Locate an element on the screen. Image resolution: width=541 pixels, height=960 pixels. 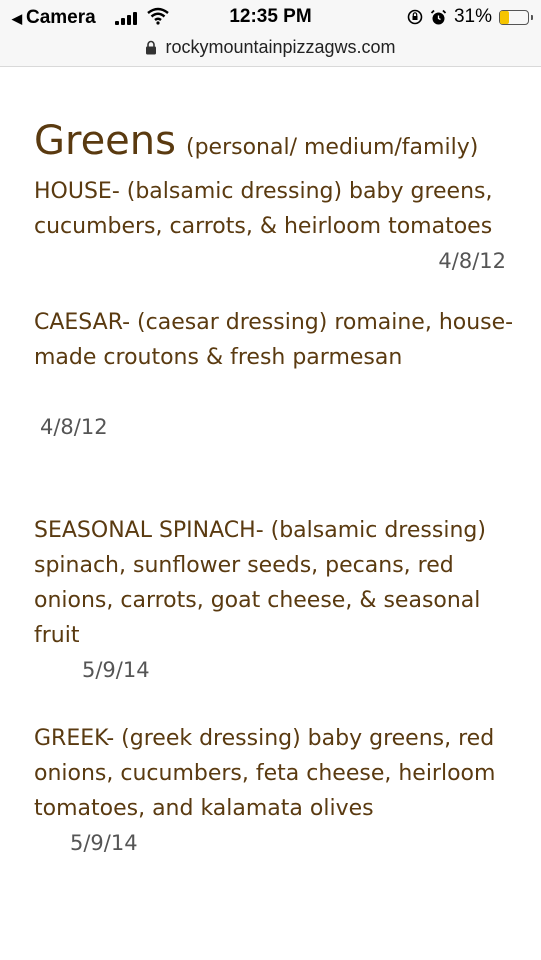
section-title: Greens is located at coordinates (105, 141).